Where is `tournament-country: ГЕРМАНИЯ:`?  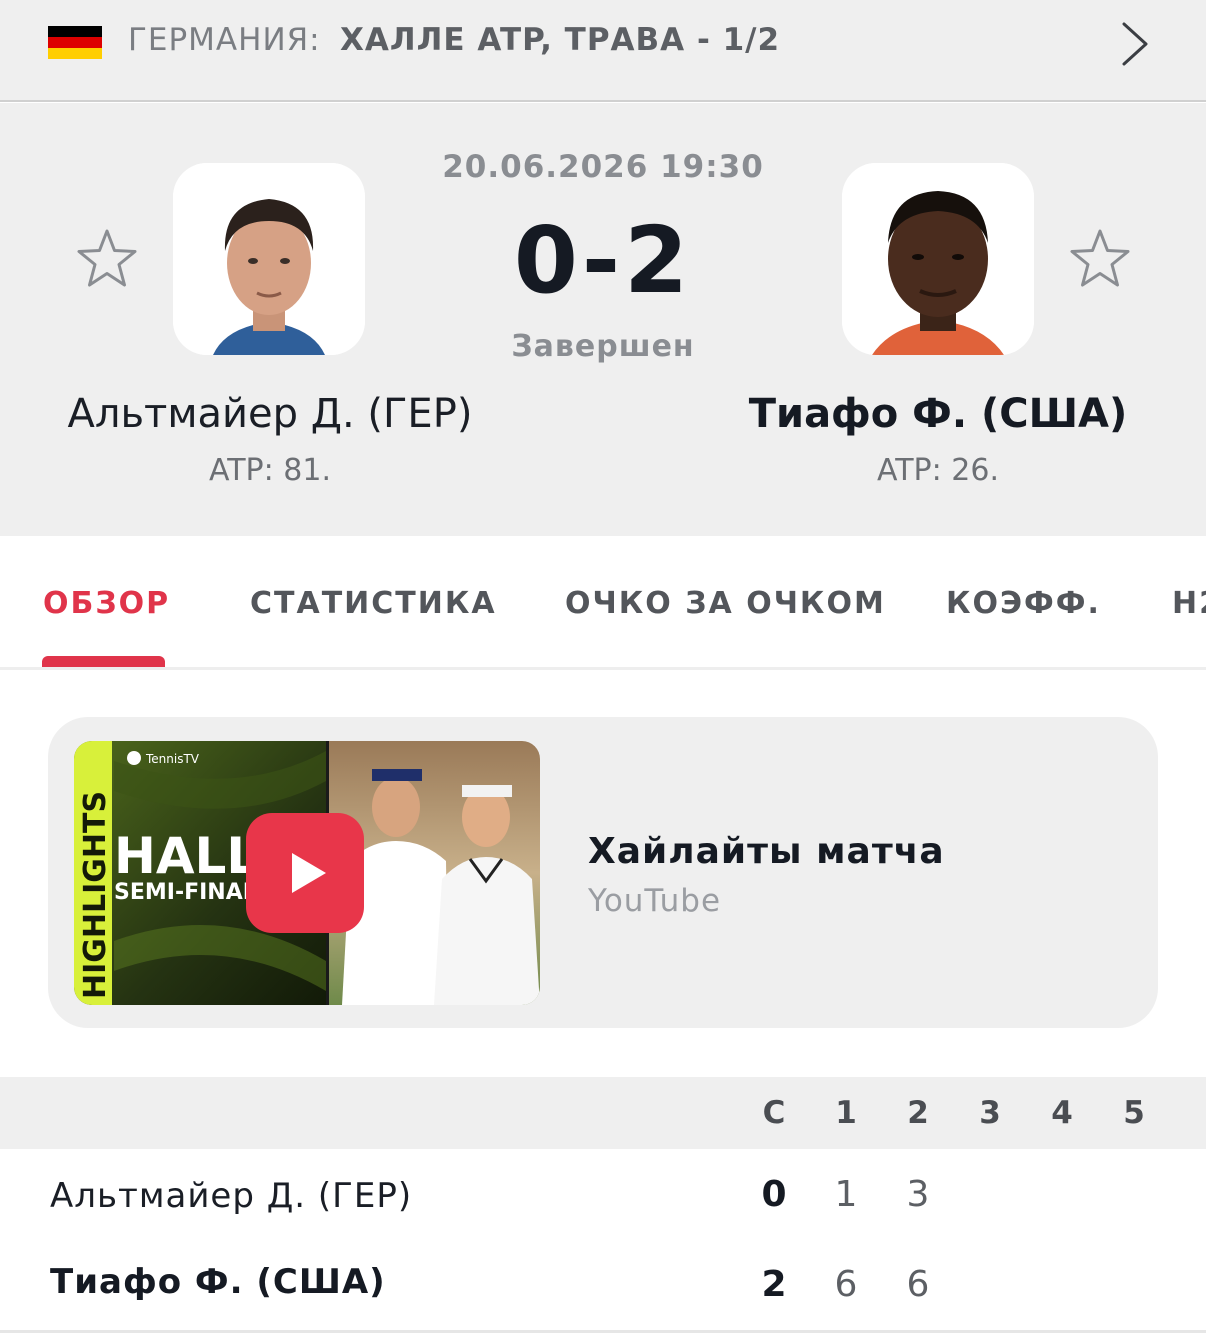
tournament-country: ГЕРМАНИЯ: is located at coordinates (224, 40).